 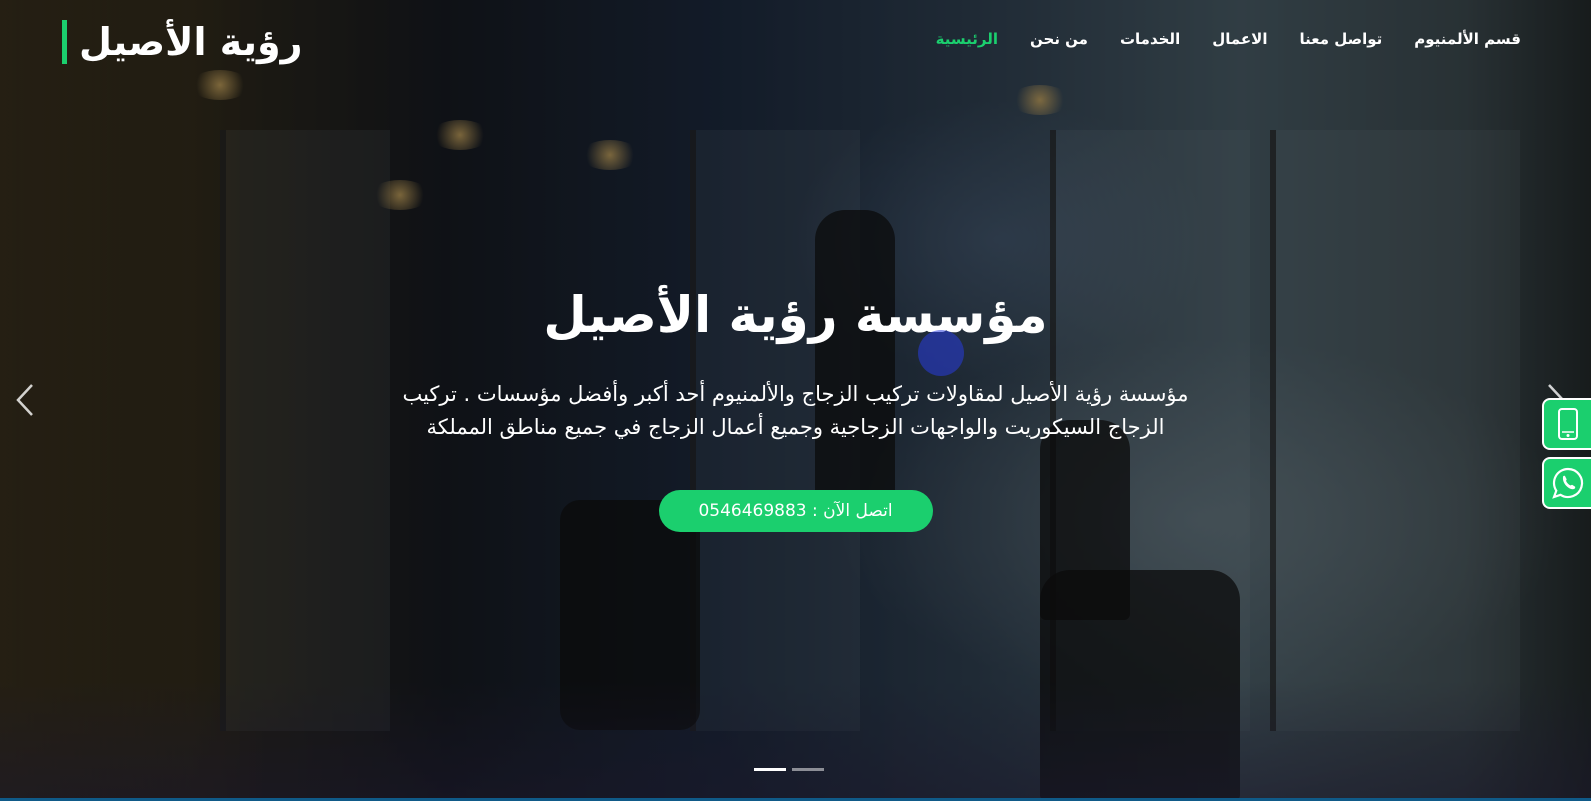 I want to click on chevron-left-icon, so click(x=24, y=400).